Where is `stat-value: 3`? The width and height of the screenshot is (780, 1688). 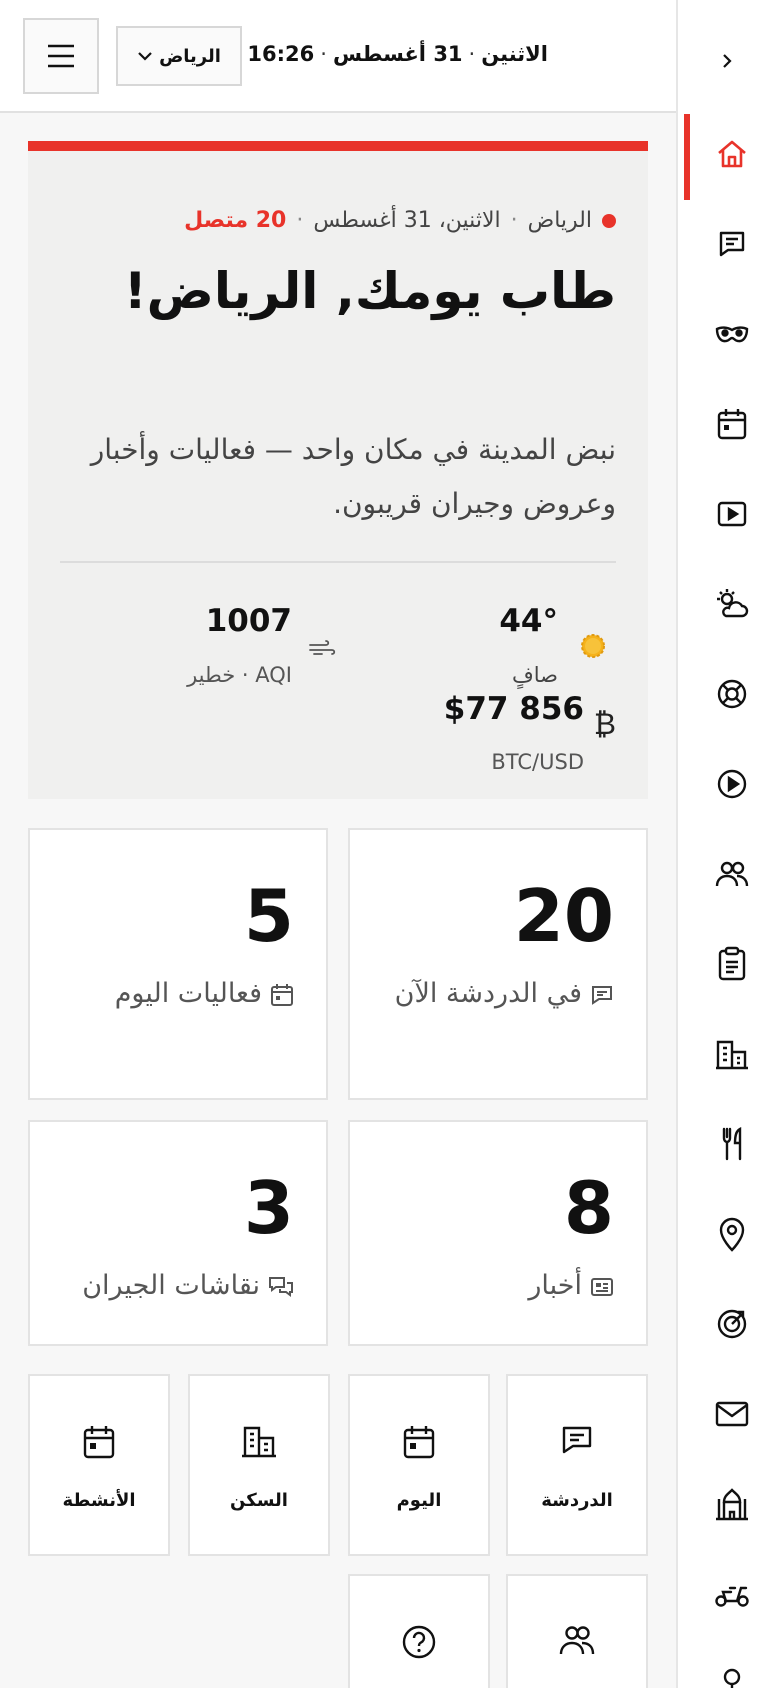 stat-value: 3 is located at coordinates (268, 1208).